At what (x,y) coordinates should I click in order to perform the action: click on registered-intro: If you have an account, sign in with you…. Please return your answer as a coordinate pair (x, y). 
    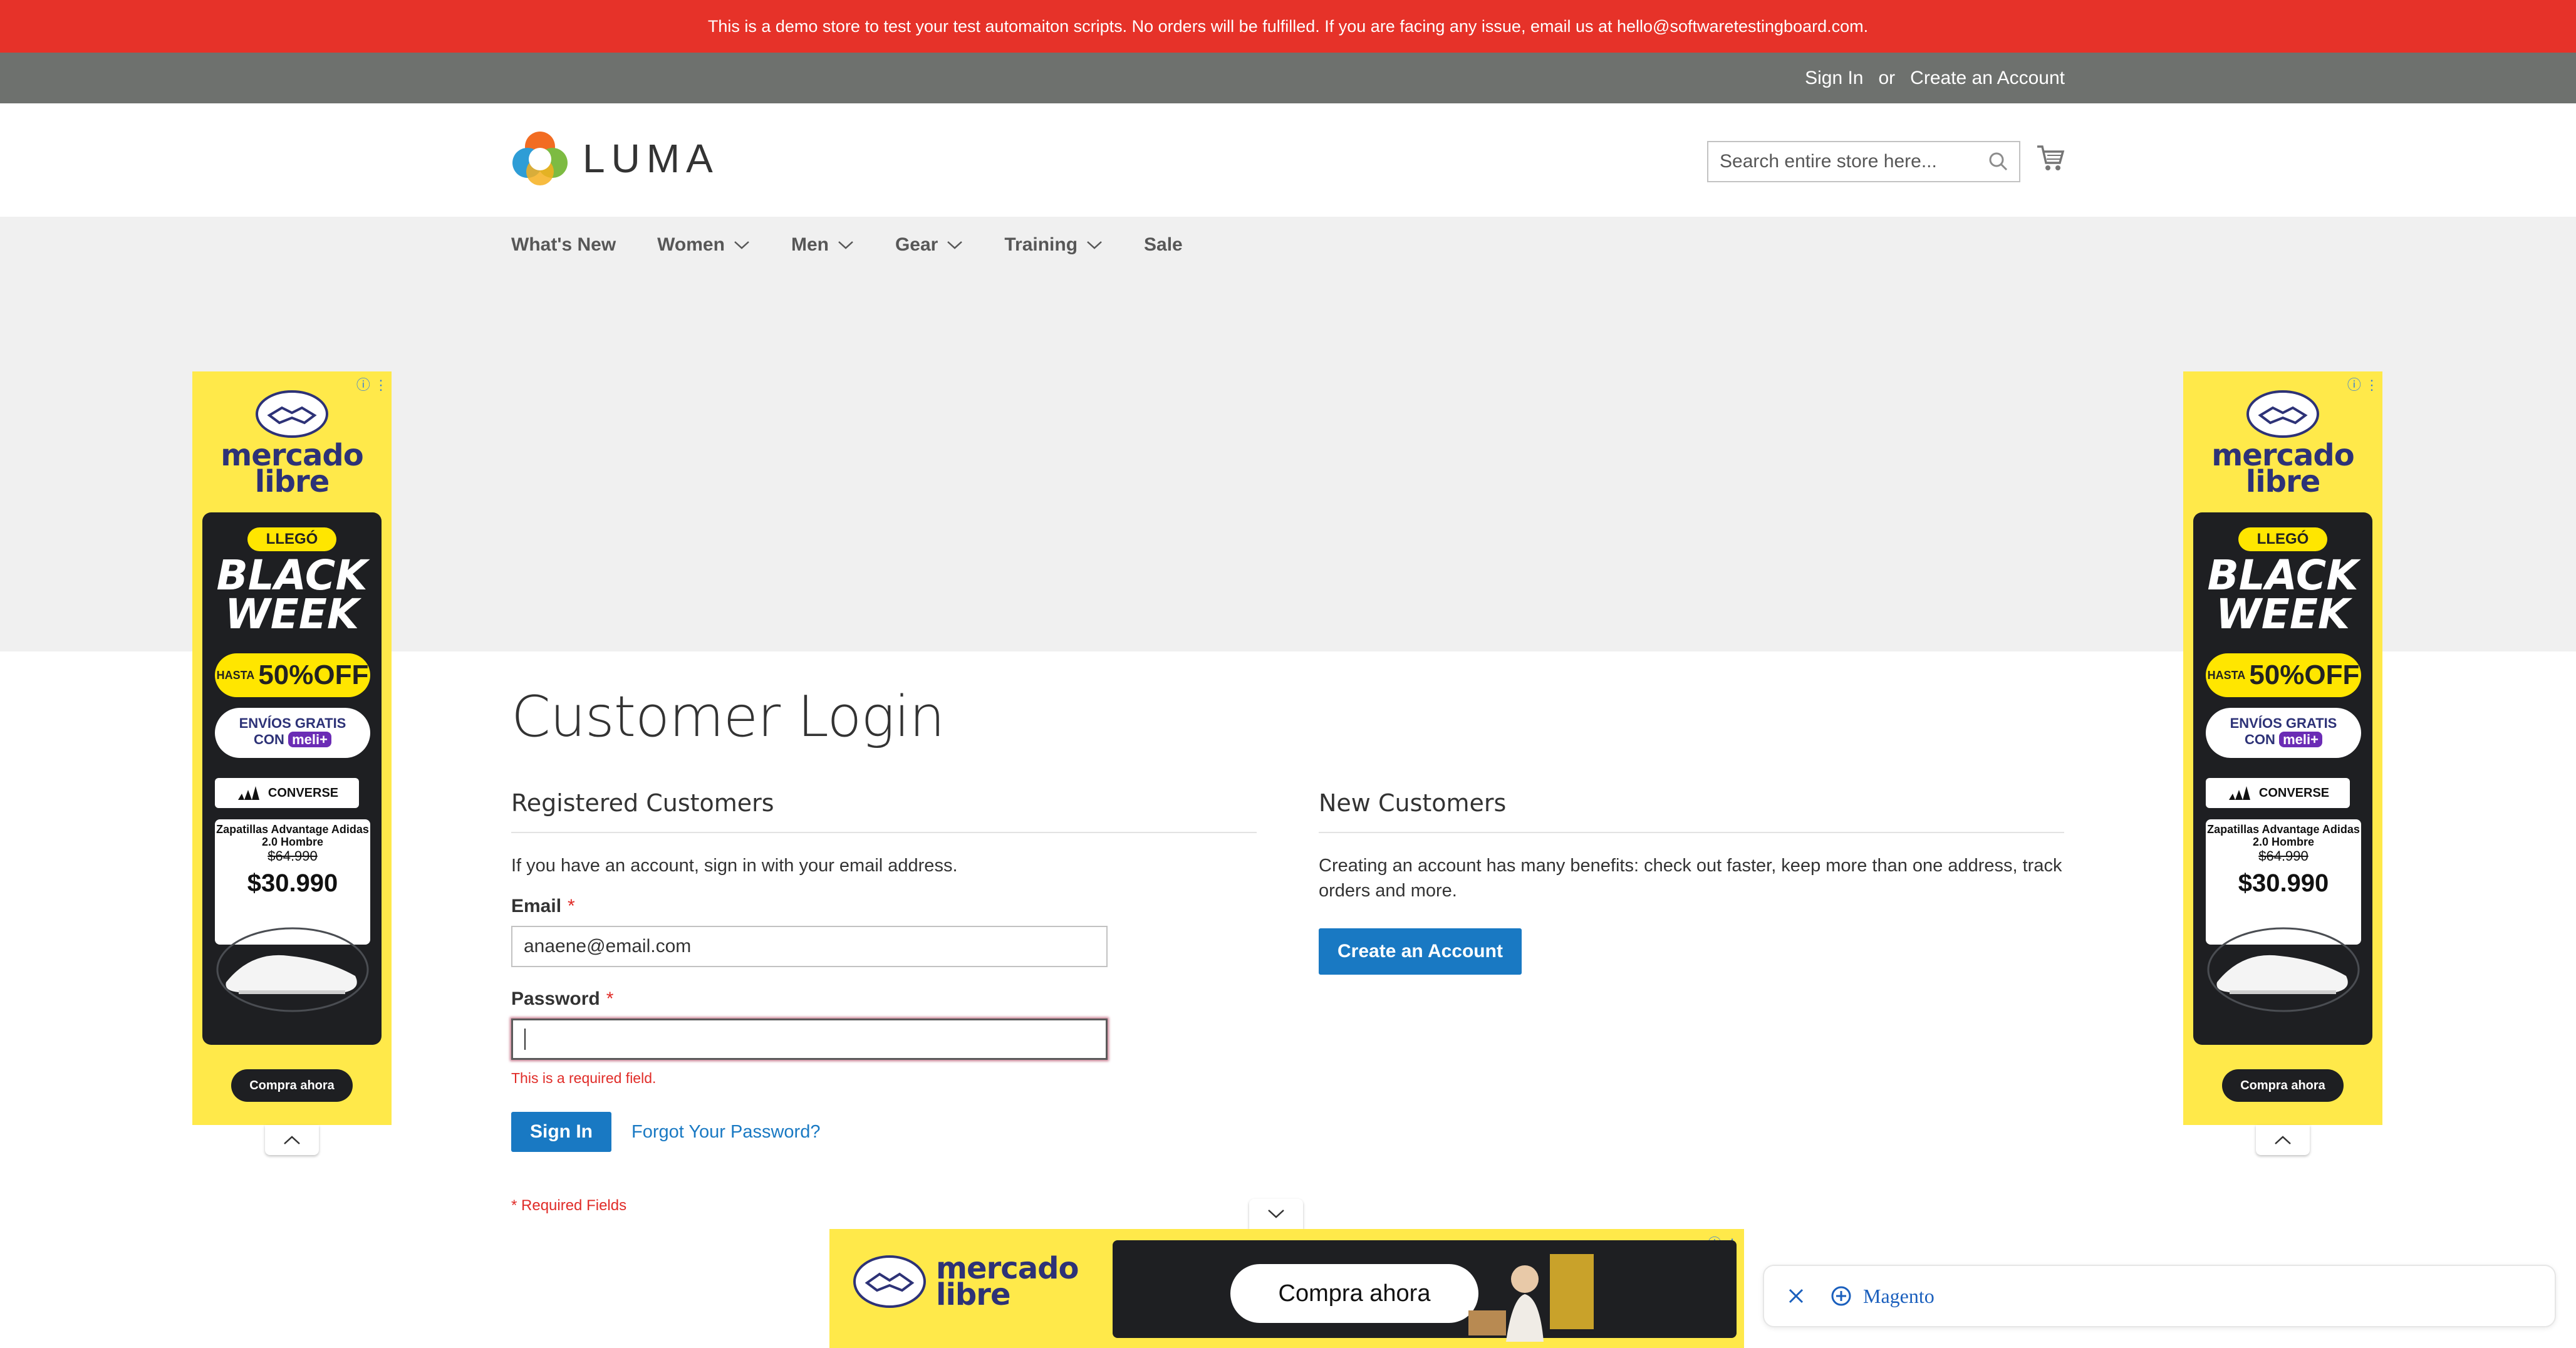
    Looking at the image, I should click on (734, 866).